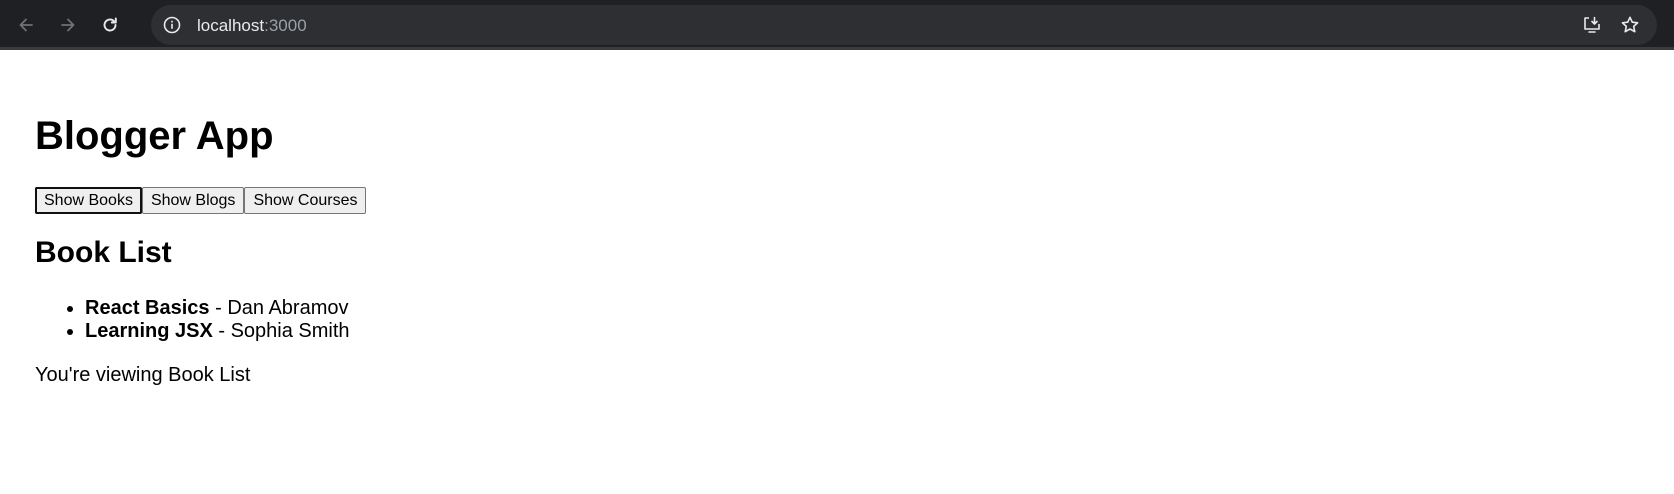 The width and height of the screenshot is (1674, 494). I want to click on view-buttons: Show Books Show Blogs Show Courses, so click(201, 200).